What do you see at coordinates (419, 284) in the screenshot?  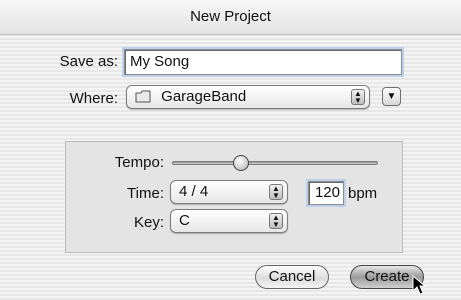 I see `mouse-pointer-icon` at bounding box center [419, 284].